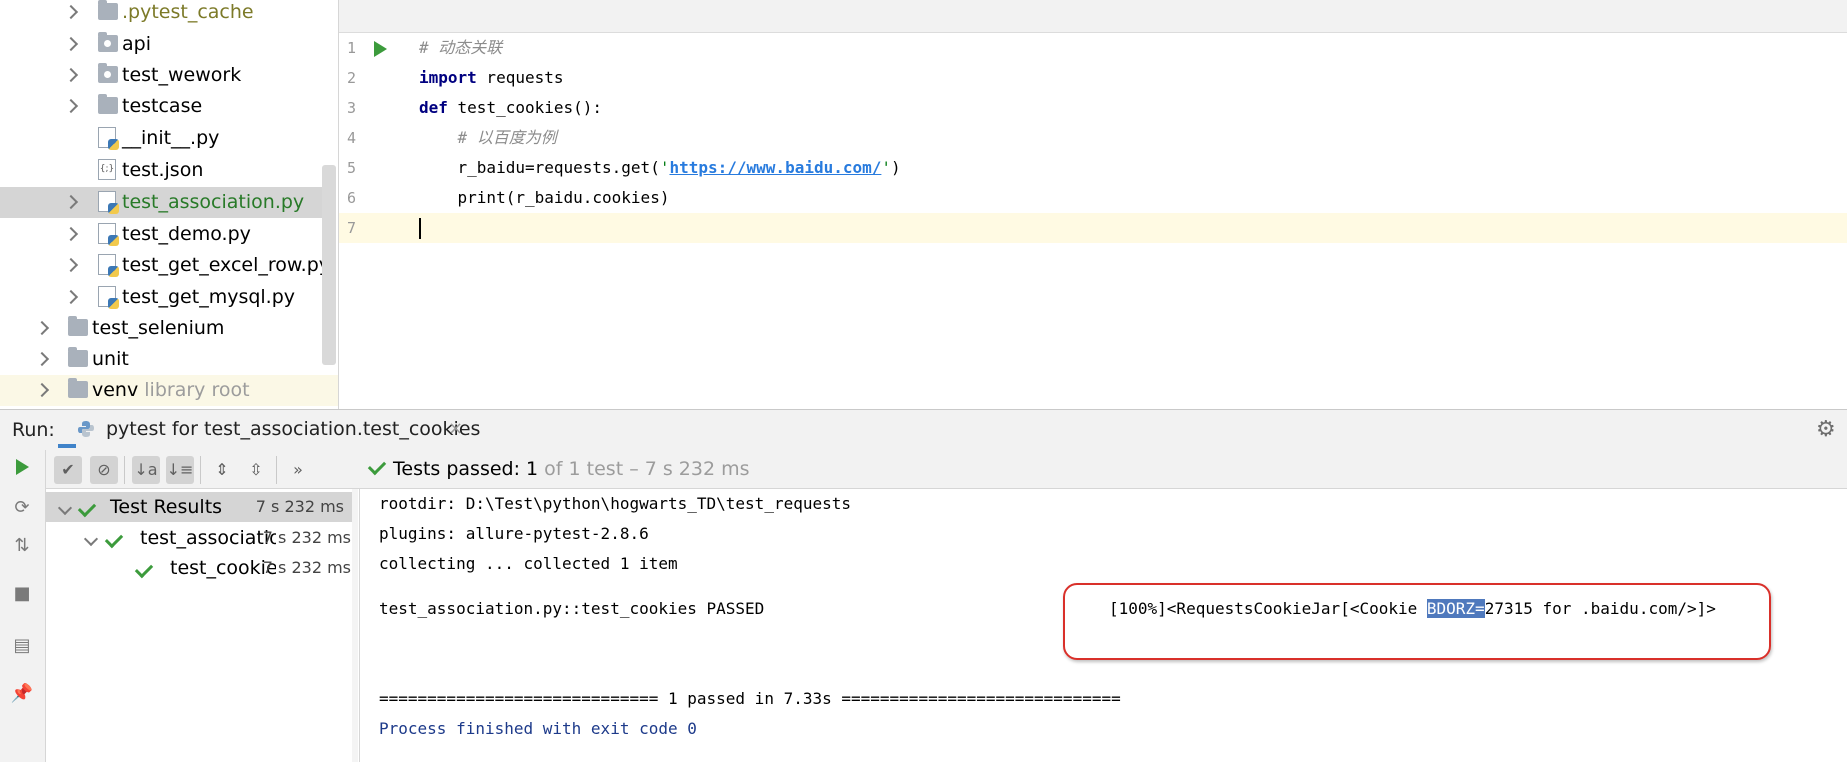 The image size is (1847, 762). What do you see at coordinates (146, 470) in the screenshot?
I see `sort-alpha-icon: ↓a` at bounding box center [146, 470].